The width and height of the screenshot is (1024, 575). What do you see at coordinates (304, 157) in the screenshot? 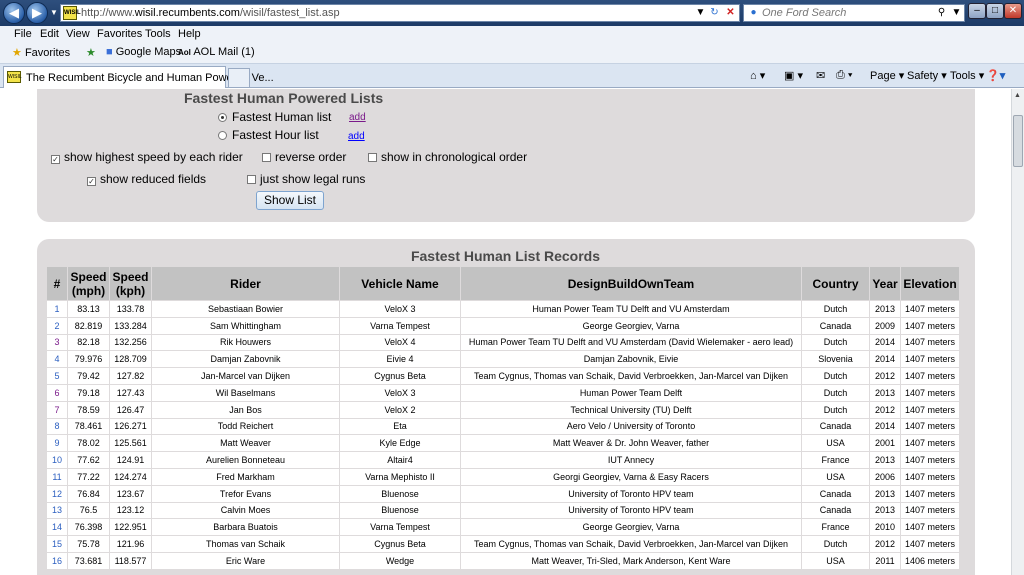
I see `checkbox-reverse-order: reverse order` at bounding box center [304, 157].